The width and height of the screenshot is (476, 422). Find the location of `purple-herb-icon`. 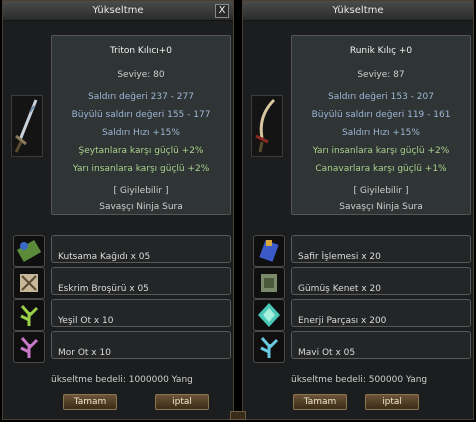

purple-herb-icon is located at coordinates (29, 347).